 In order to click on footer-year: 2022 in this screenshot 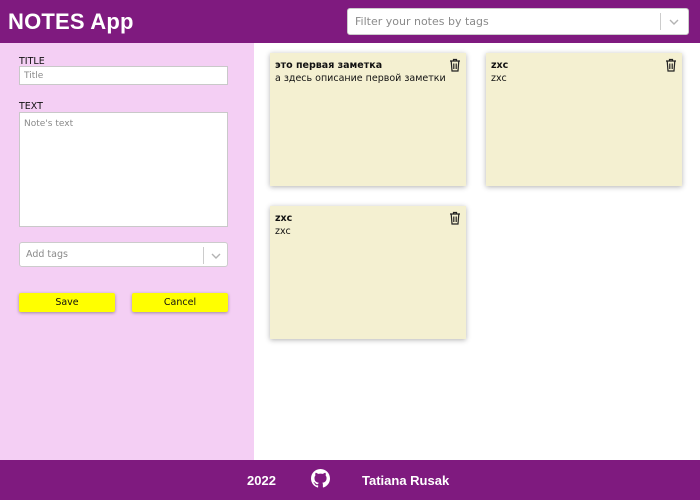, I will do `click(261, 480)`.